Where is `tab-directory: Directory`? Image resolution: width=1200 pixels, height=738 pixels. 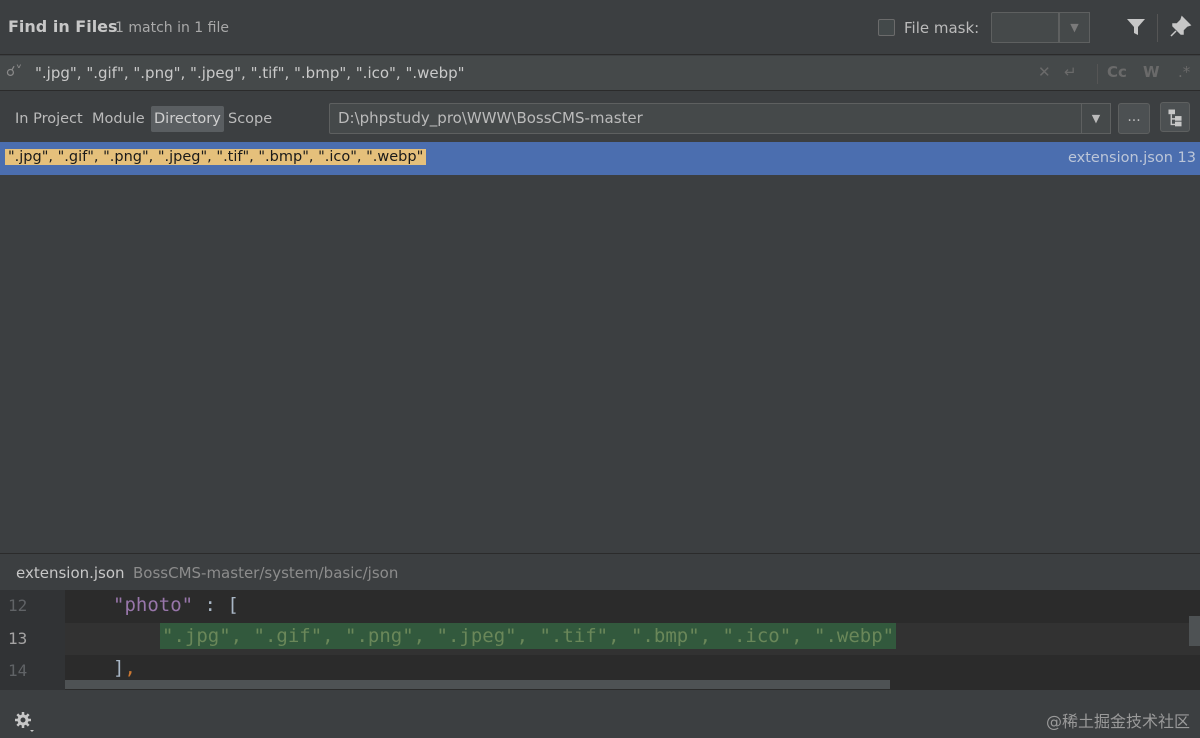 tab-directory: Directory is located at coordinates (187, 119).